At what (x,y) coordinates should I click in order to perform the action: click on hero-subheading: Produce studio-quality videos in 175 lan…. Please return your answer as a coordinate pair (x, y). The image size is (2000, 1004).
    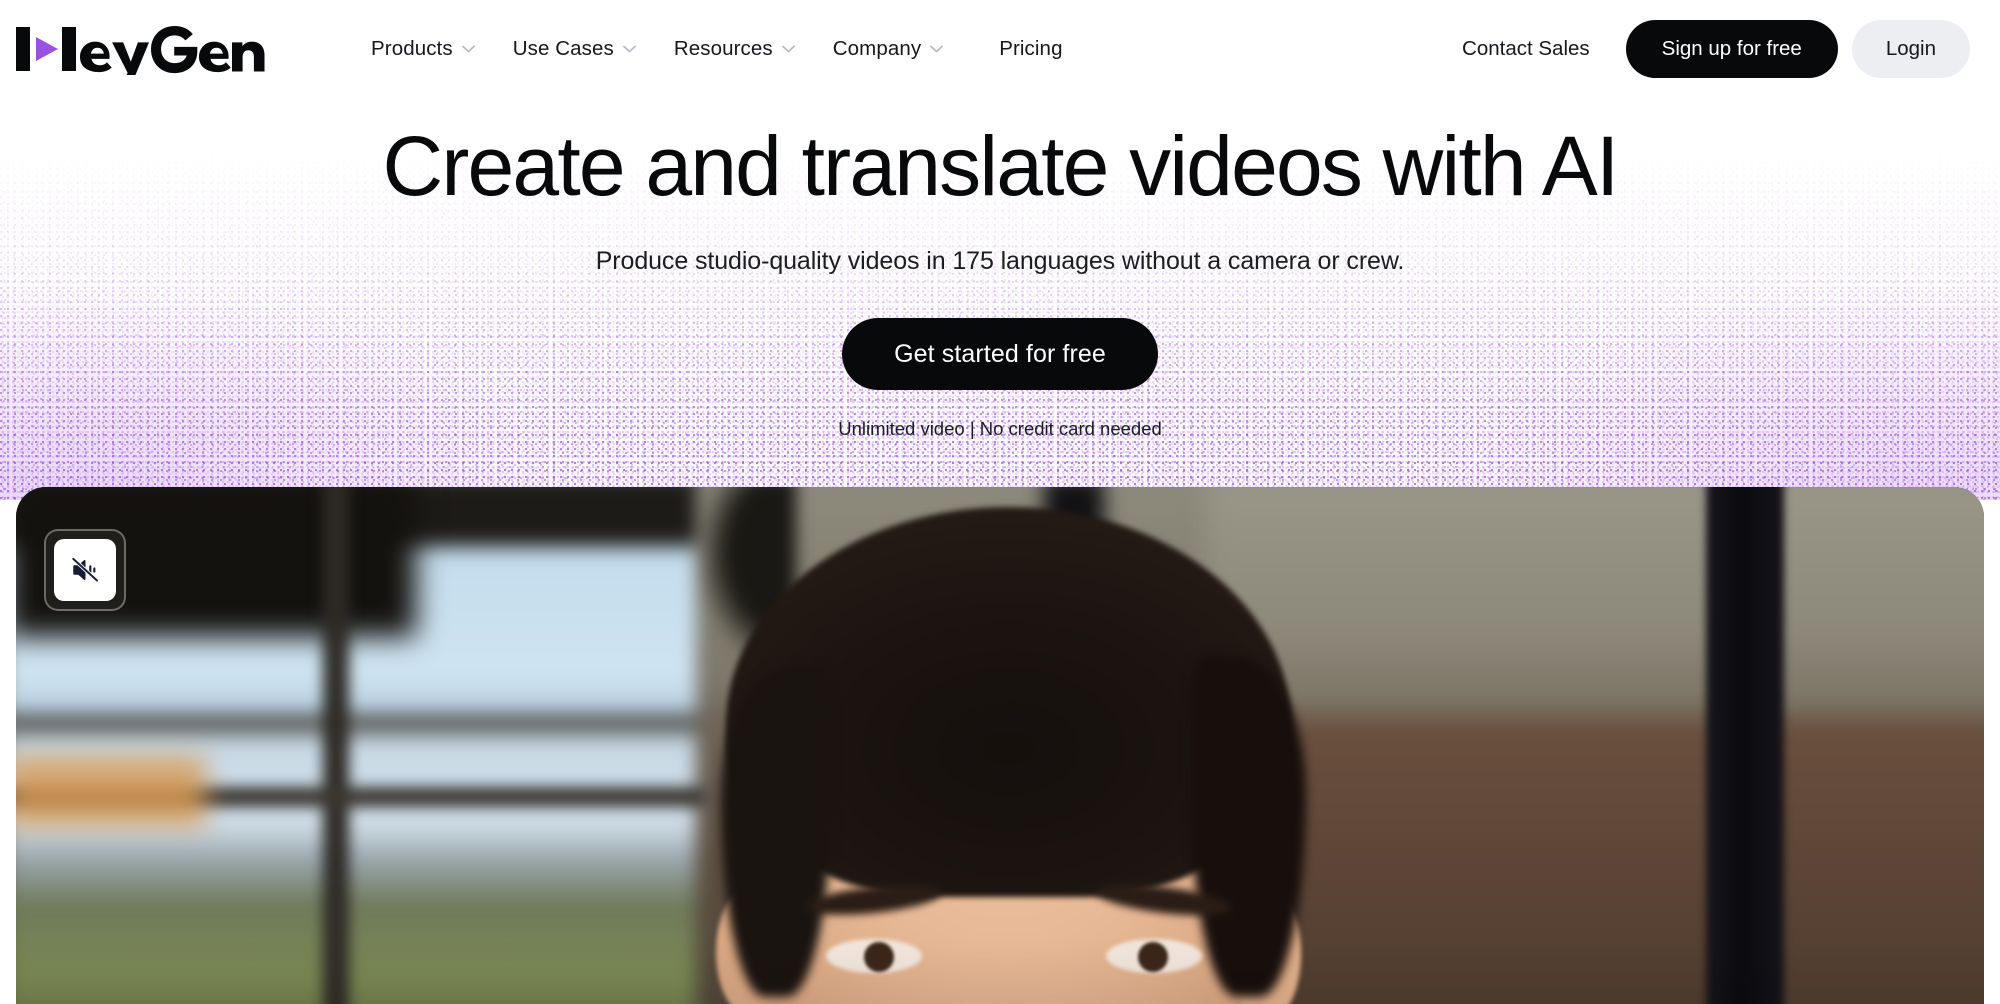
    Looking at the image, I should click on (1000, 261).